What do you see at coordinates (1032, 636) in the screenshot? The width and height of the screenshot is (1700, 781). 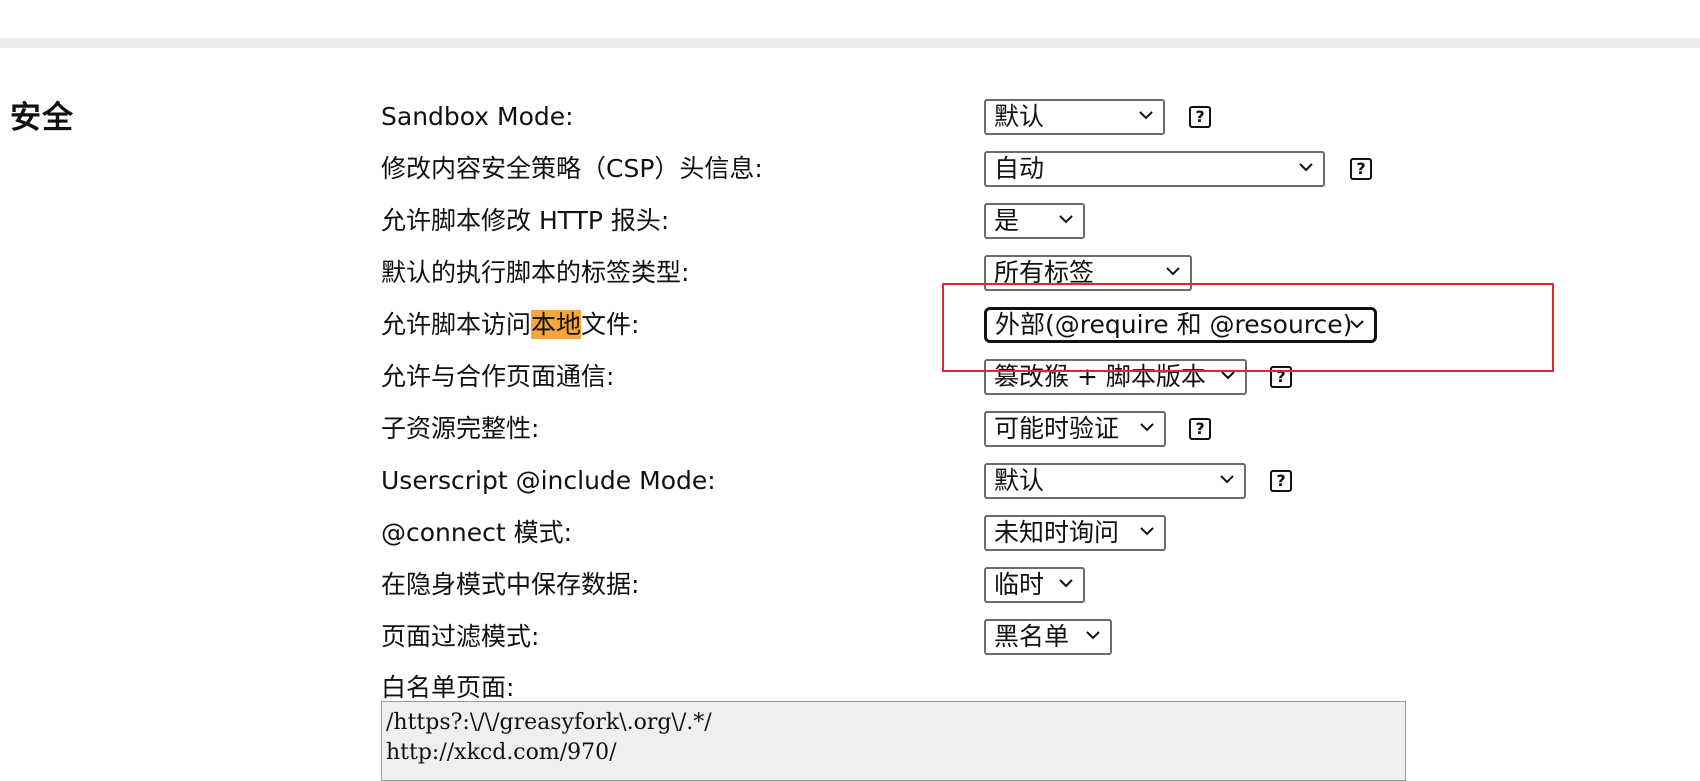 I see `page-filter-mode-value: 黑名单` at bounding box center [1032, 636].